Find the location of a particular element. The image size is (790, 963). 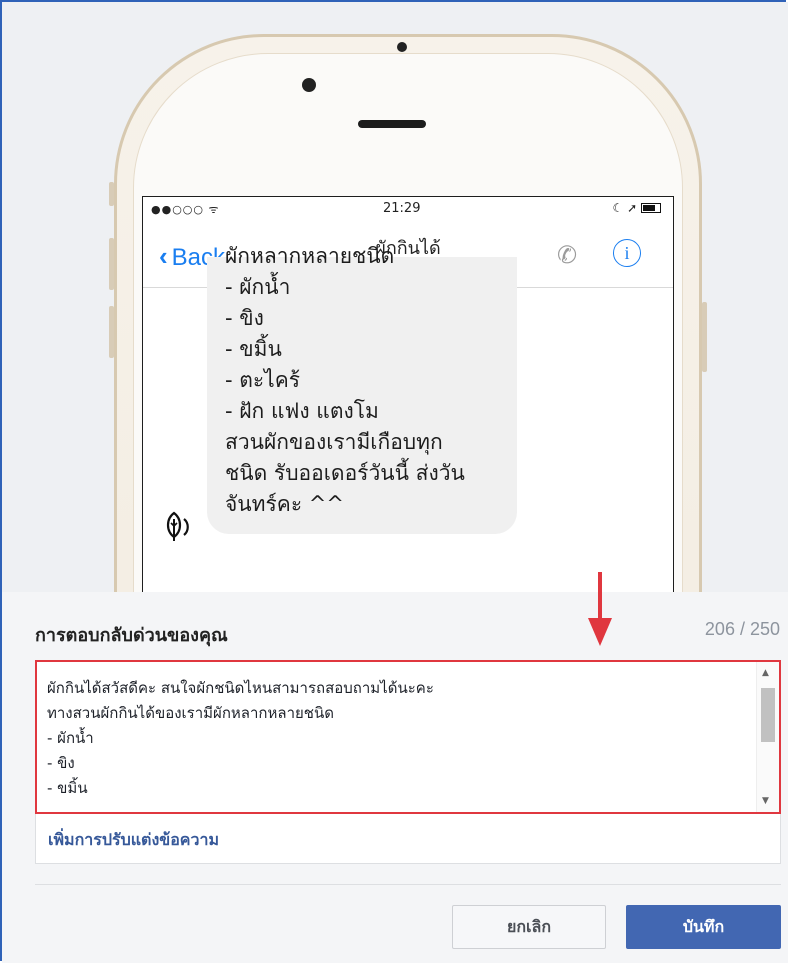

scroll-up-icon: ▲ is located at coordinates (765, 673).